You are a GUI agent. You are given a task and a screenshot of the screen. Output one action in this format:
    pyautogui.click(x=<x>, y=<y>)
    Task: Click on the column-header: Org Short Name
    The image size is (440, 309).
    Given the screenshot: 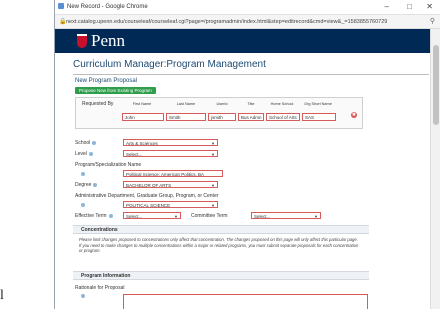 What is the action you would take?
    pyautogui.click(x=318, y=104)
    